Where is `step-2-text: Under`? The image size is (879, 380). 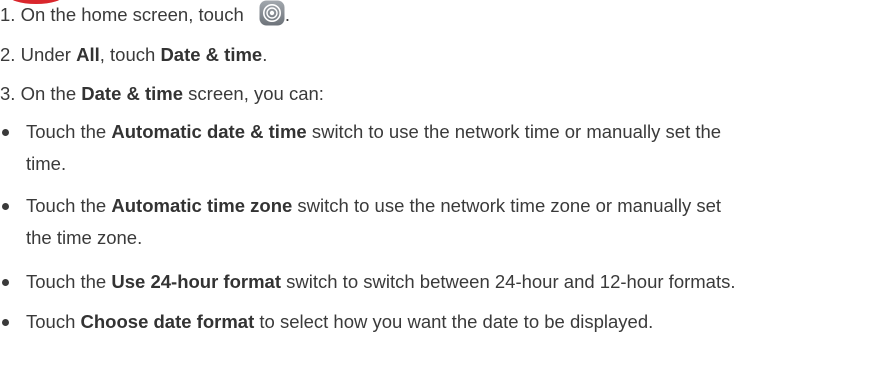
step-2-text: Under is located at coordinates (48, 54).